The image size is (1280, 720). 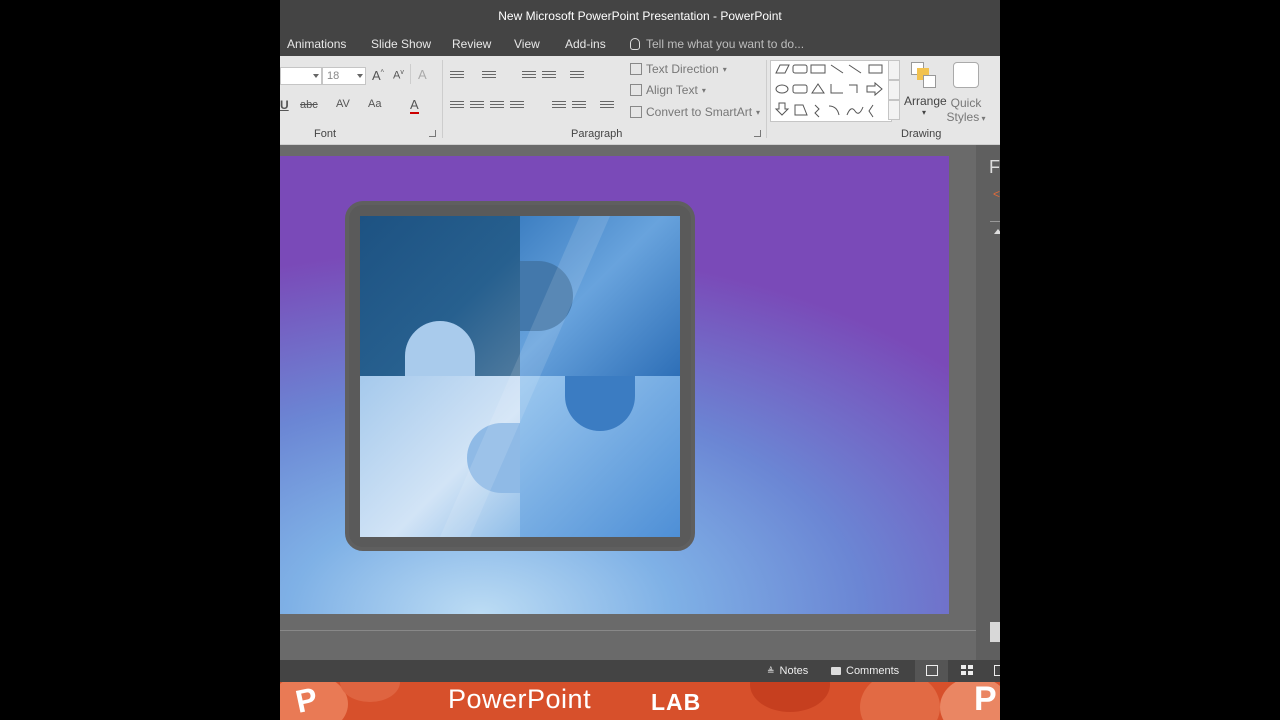 What do you see at coordinates (997, 670) in the screenshot?
I see `reading-view-icon` at bounding box center [997, 670].